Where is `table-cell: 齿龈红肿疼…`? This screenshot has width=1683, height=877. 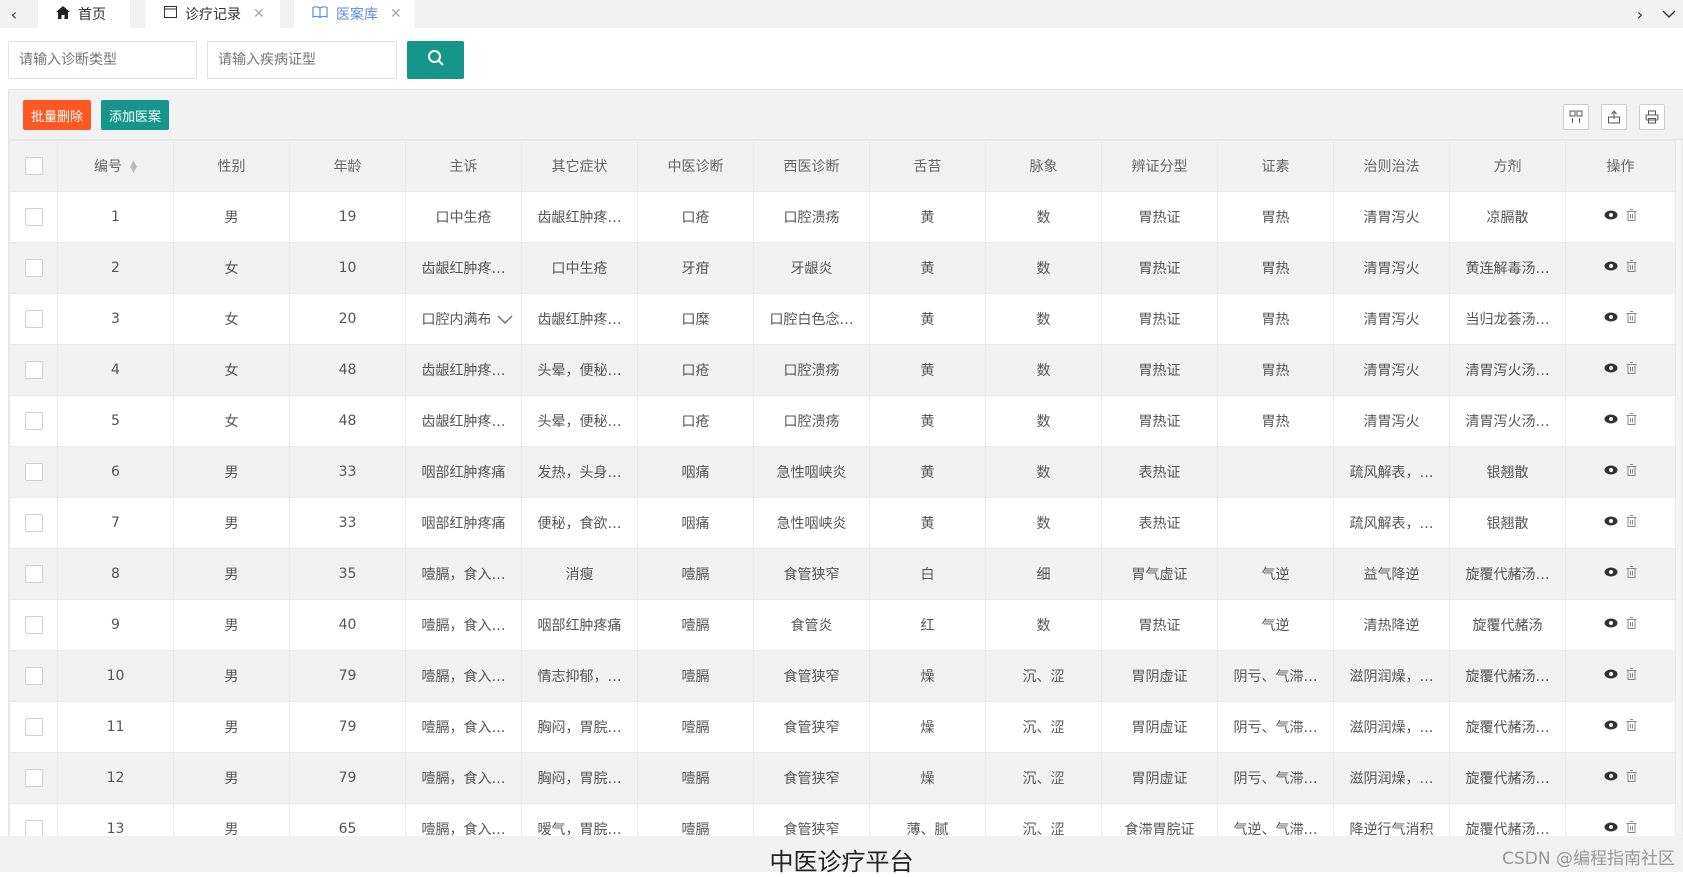 table-cell: 齿龈红肿疼… is located at coordinates (579, 217).